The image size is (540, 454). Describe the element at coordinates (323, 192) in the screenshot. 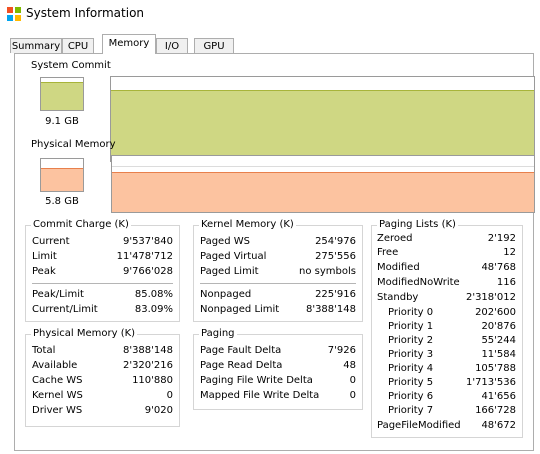

I see `physical-memory-area` at that location.